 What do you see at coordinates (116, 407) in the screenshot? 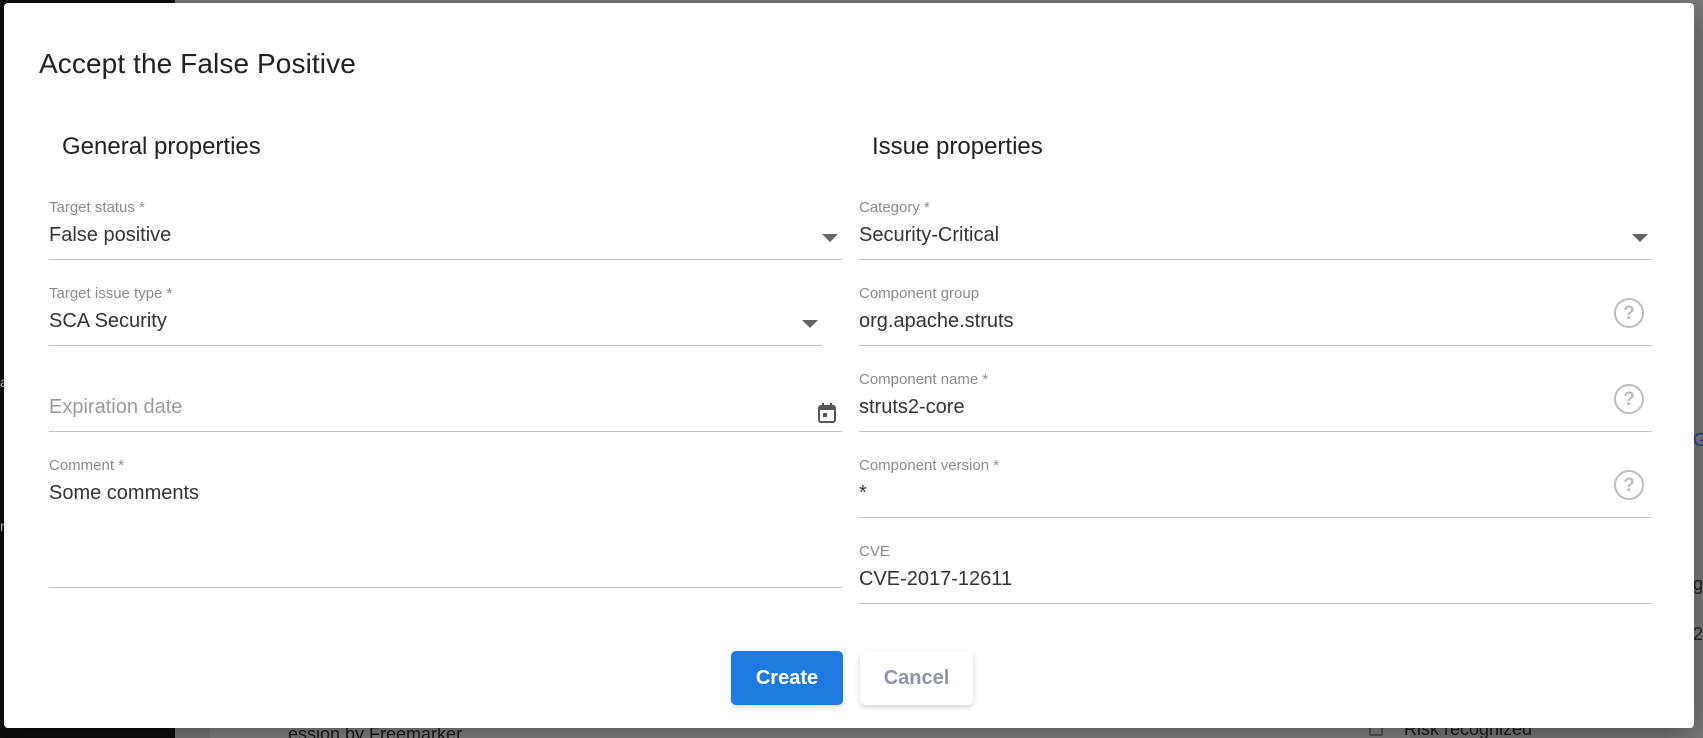
I see `expiration-date-placeholder: Expiration date` at bounding box center [116, 407].